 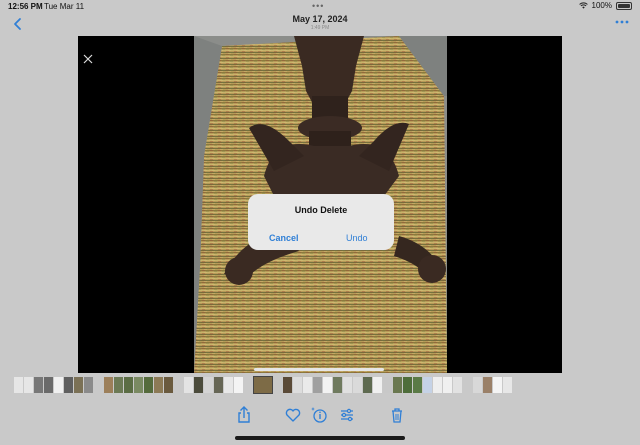 I want to click on share-icon, so click(x=244, y=414).